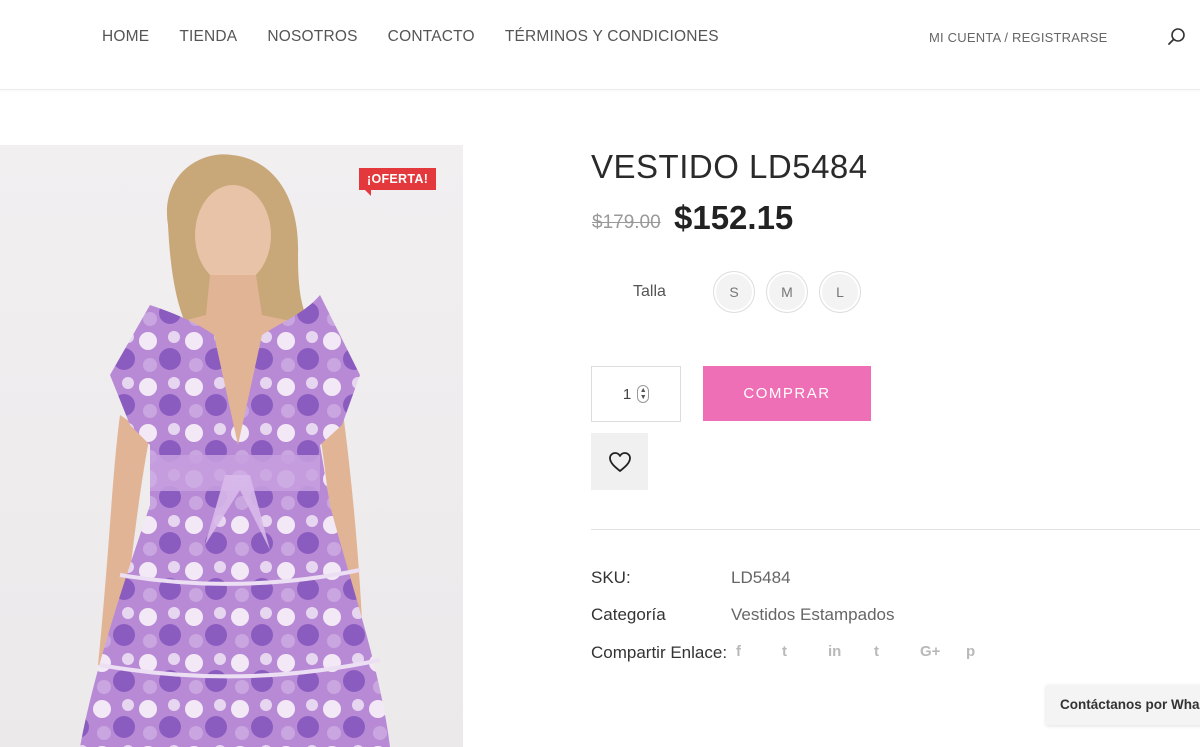 The image size is (1200, 747). I want to click on nav-nosotros-link: NOSOTROS, so click(312, 37).